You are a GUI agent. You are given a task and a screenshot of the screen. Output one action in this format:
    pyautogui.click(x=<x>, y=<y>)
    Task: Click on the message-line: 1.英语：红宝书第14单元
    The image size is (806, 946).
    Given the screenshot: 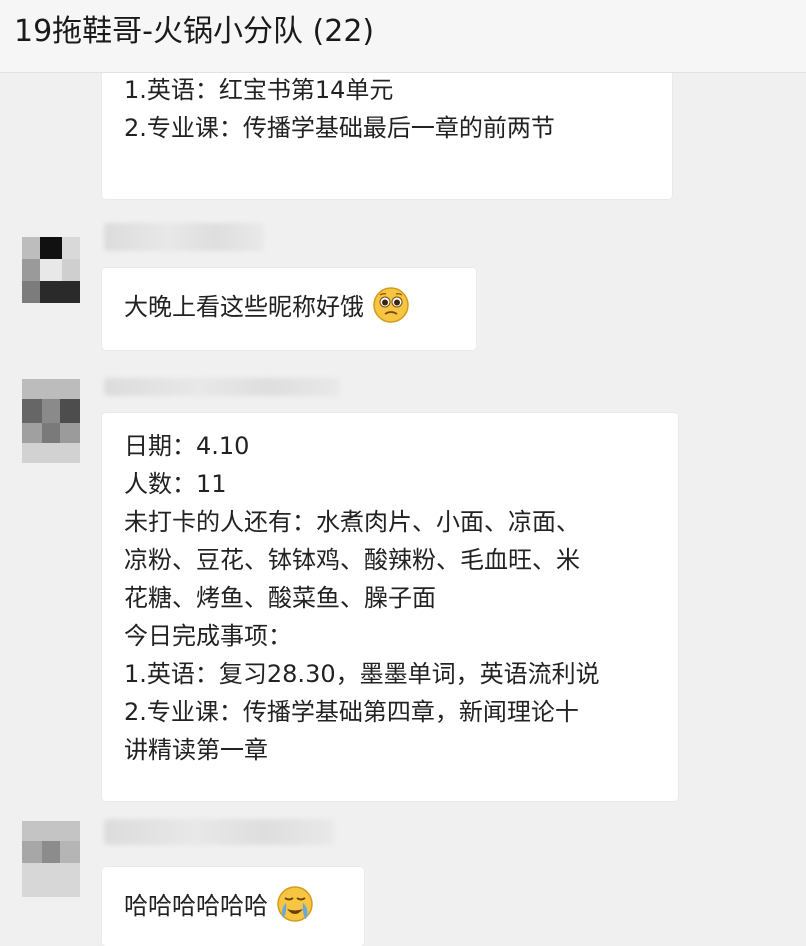 What is the action you would take?
    pyautogui.click(x=259, y=90)
    